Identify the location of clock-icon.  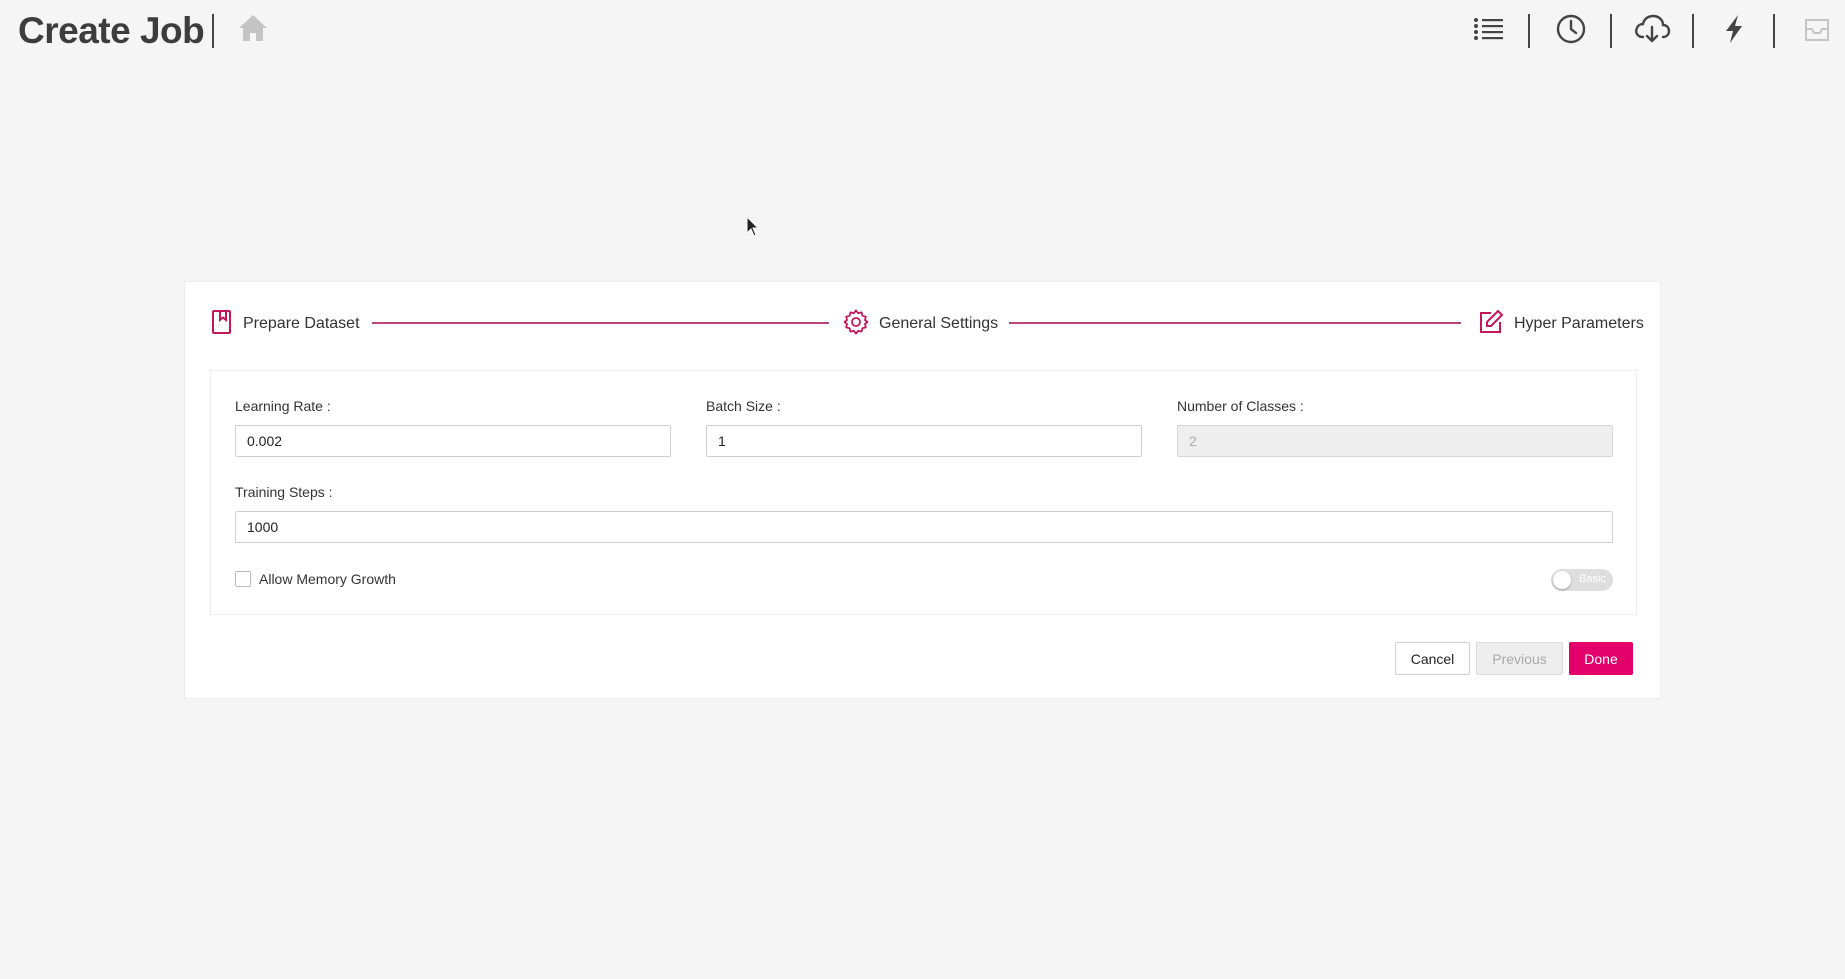
(1571, 29).